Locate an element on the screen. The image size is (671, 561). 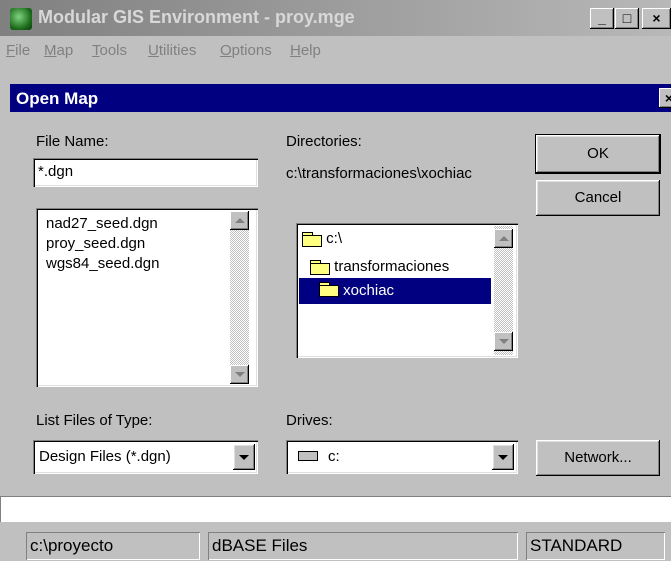
directories-label: Directories: is located at coordinates (324, 141).